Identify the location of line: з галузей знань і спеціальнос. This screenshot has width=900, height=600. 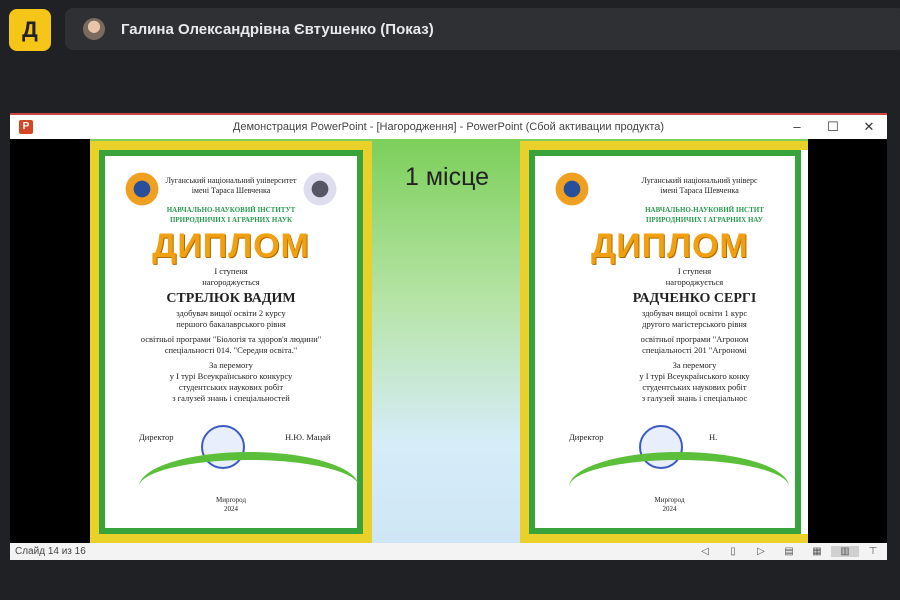
(694, 398).